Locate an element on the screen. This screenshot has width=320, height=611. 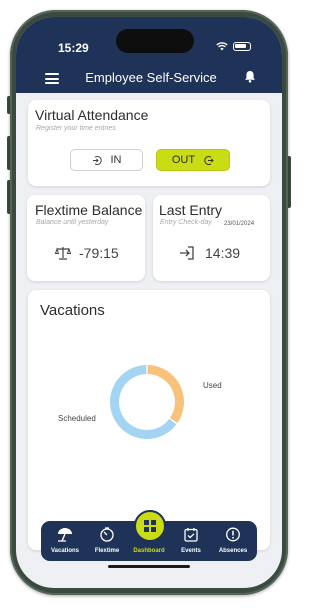
donut-label-scheduled: Scheduled is located at coordinates (77, 418).